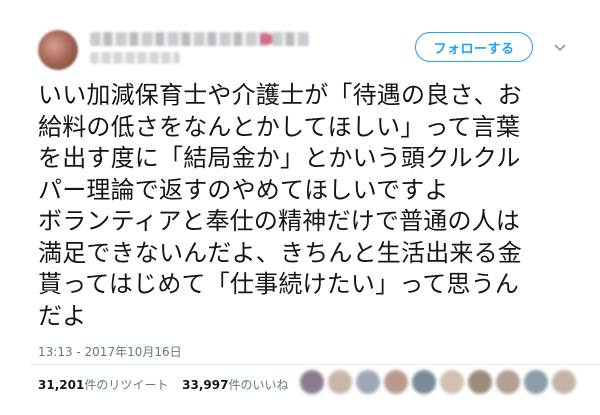 The width and height of the screenshot is (600, 415). I want to click on like-label: 件のいいね, so click(258, 385).